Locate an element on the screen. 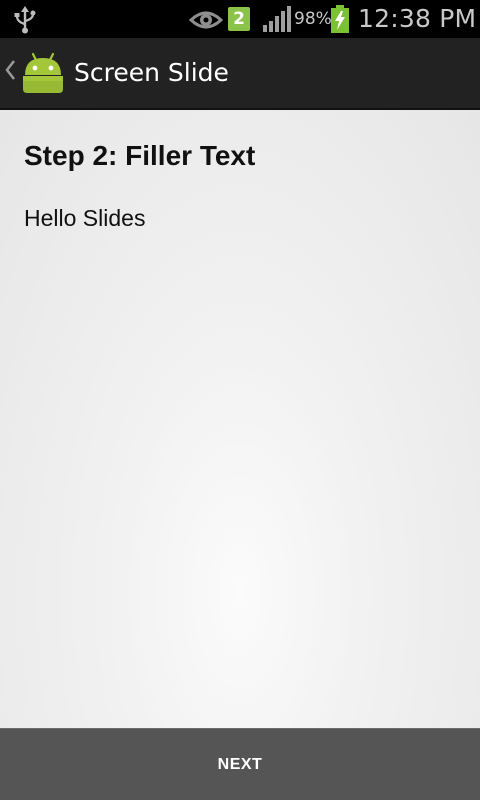 The image size is (480, 800). battery-charging-icon is located at coordinates (340, 19).